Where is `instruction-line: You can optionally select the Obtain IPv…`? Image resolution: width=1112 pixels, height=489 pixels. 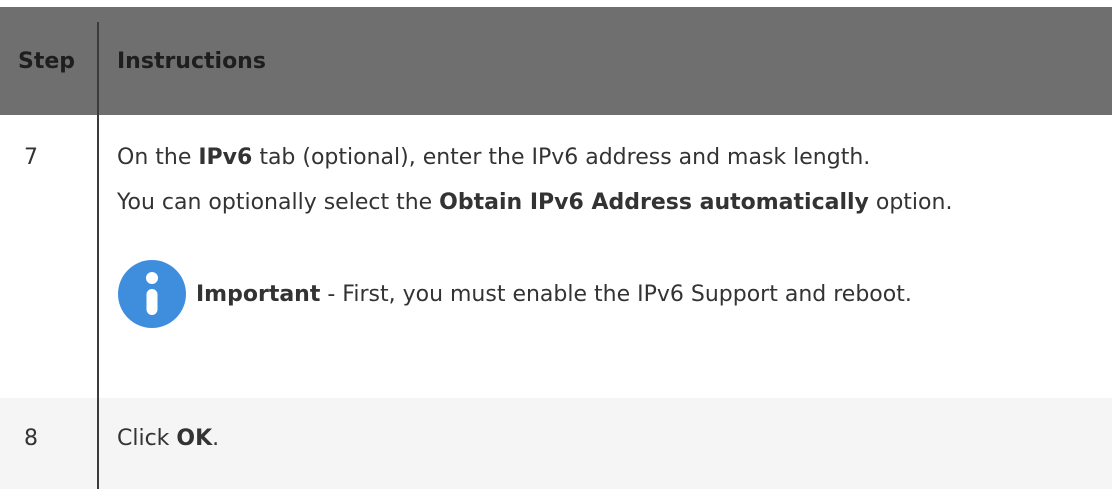
instruction-line: You can optionally select the Obtain IPv… is located at coordinates (534, 202).